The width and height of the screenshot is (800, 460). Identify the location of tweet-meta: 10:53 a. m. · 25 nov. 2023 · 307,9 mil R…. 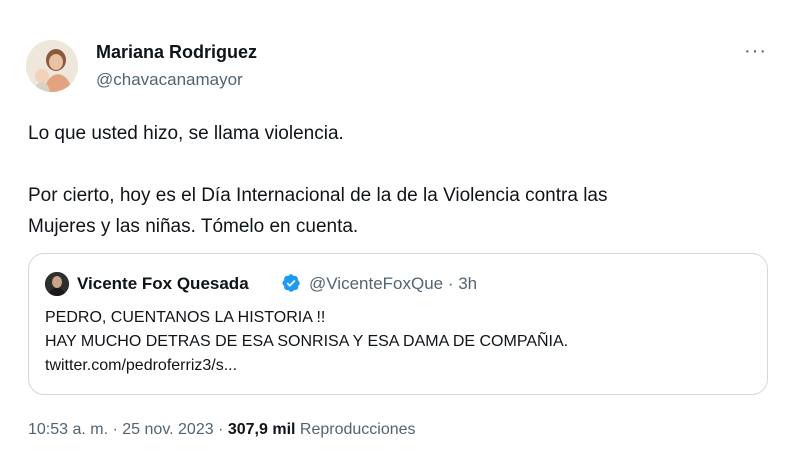
(222, 430).